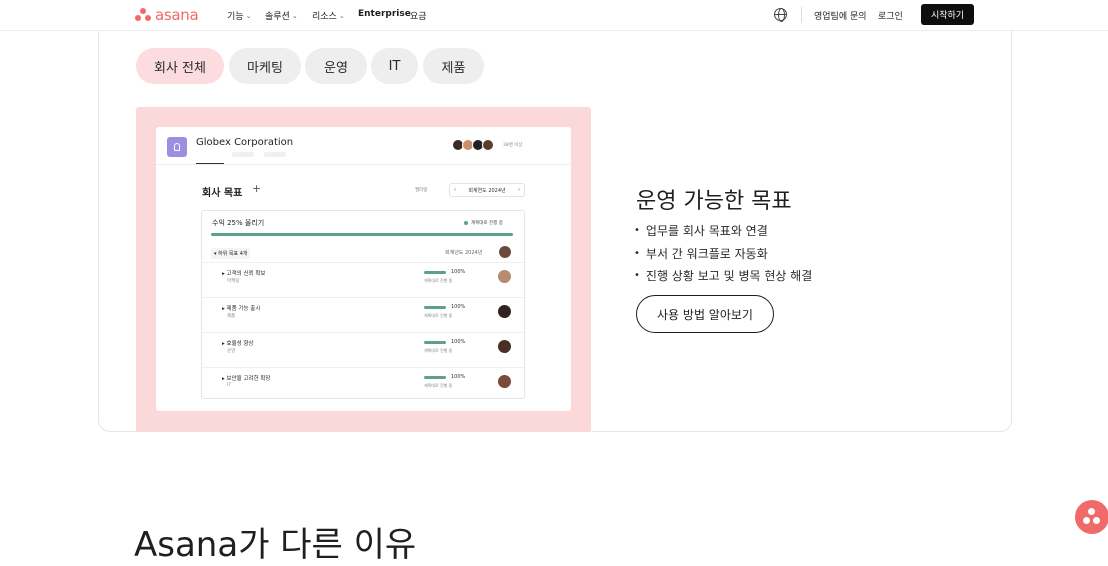 This screenshot has width=1108, height=566. What do you see at coordinates (1091, 517) in the screenshot?
I see `chat-button` at bounding box center [1091, 517].